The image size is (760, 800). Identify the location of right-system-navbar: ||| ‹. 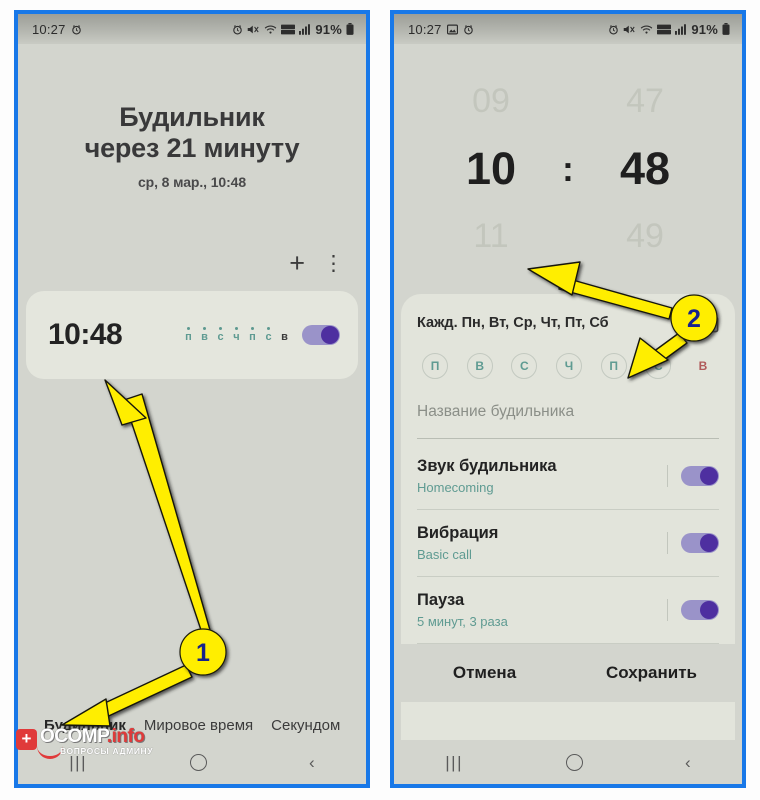
(568, 762).